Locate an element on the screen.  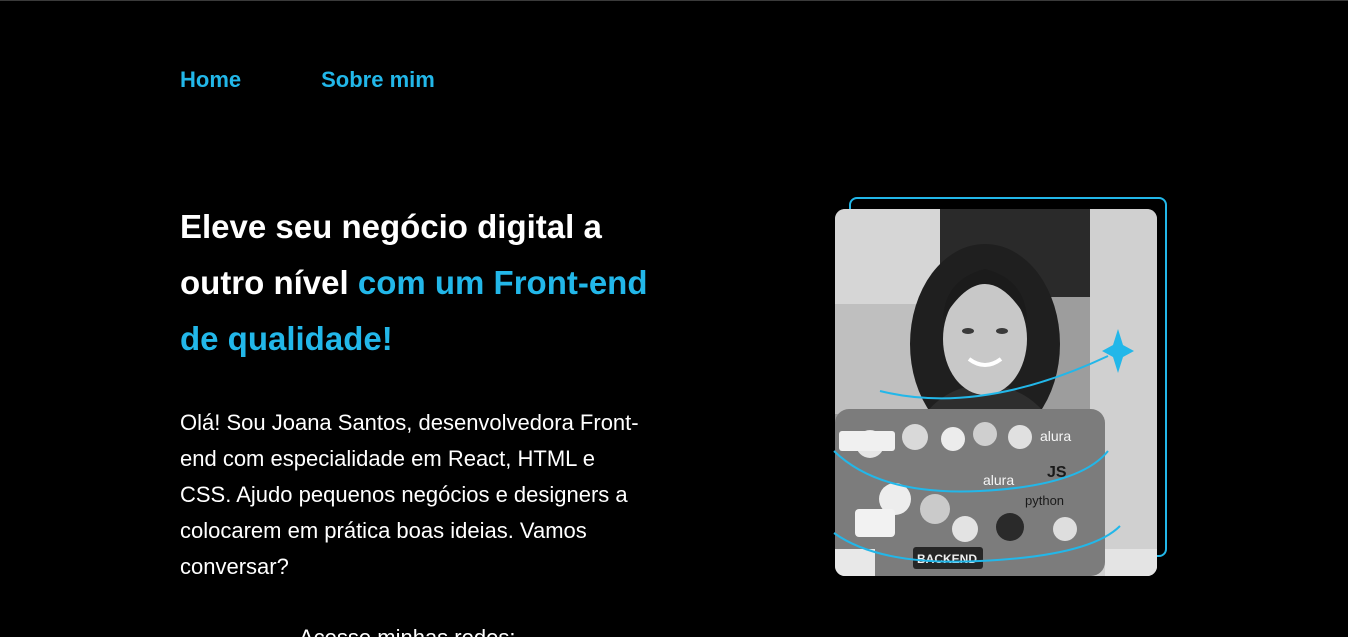
profile-photo-illustration: alura alura JS python BACKEND is located at coordinates (996, 392).